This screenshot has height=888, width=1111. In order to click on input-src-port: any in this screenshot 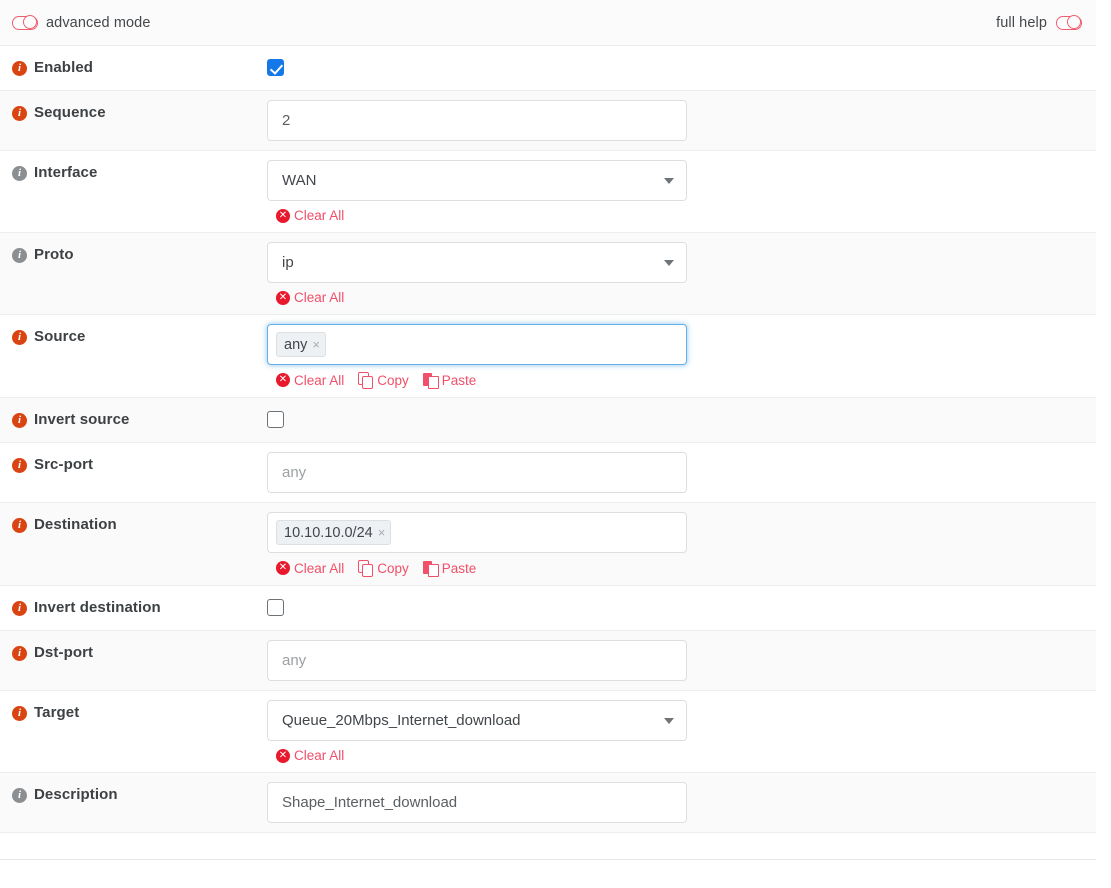, I will do `click(477, 472)`.